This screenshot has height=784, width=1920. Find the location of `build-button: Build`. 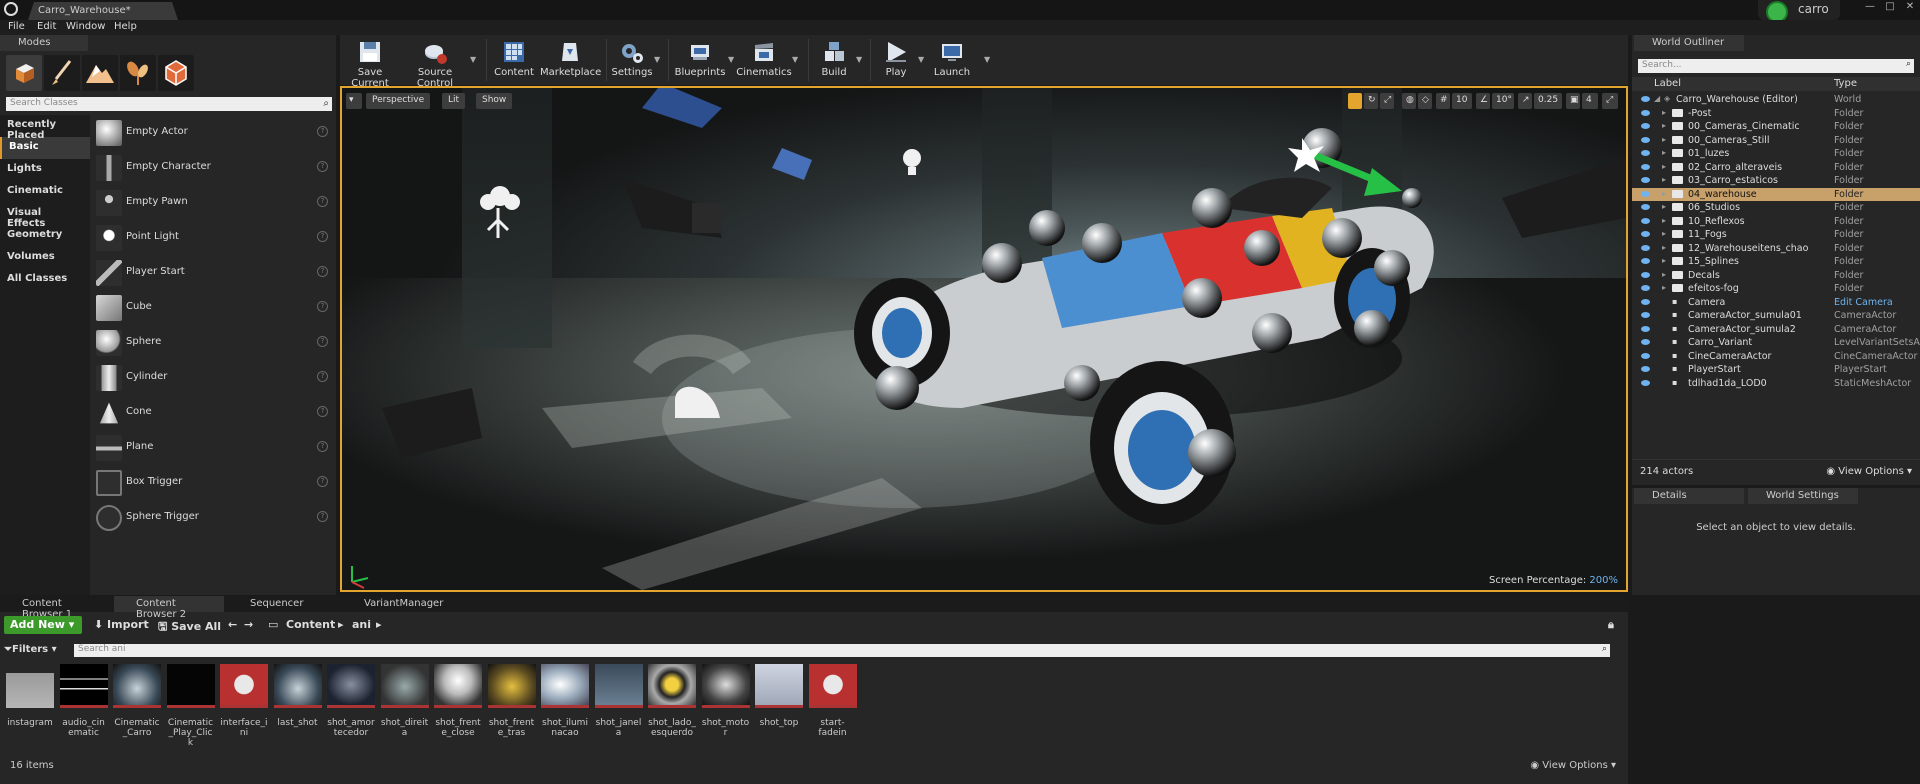

build-button: Build is located at coordinates (834, 60).